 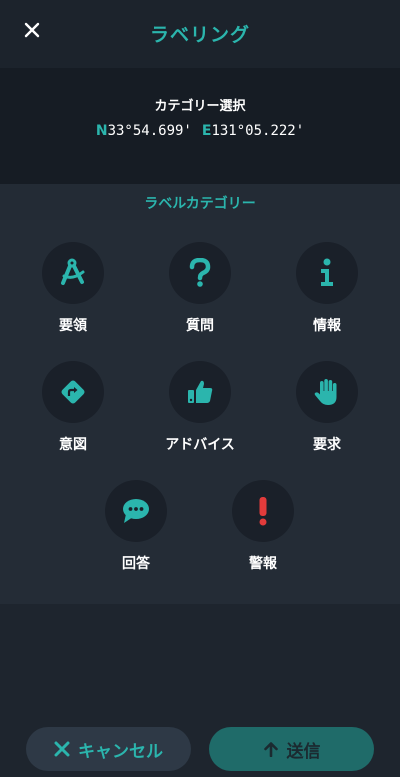 What do you see at coordinates (327, 272) in the screenshot?
I see `info-icon` at bounding box center [327, 272].